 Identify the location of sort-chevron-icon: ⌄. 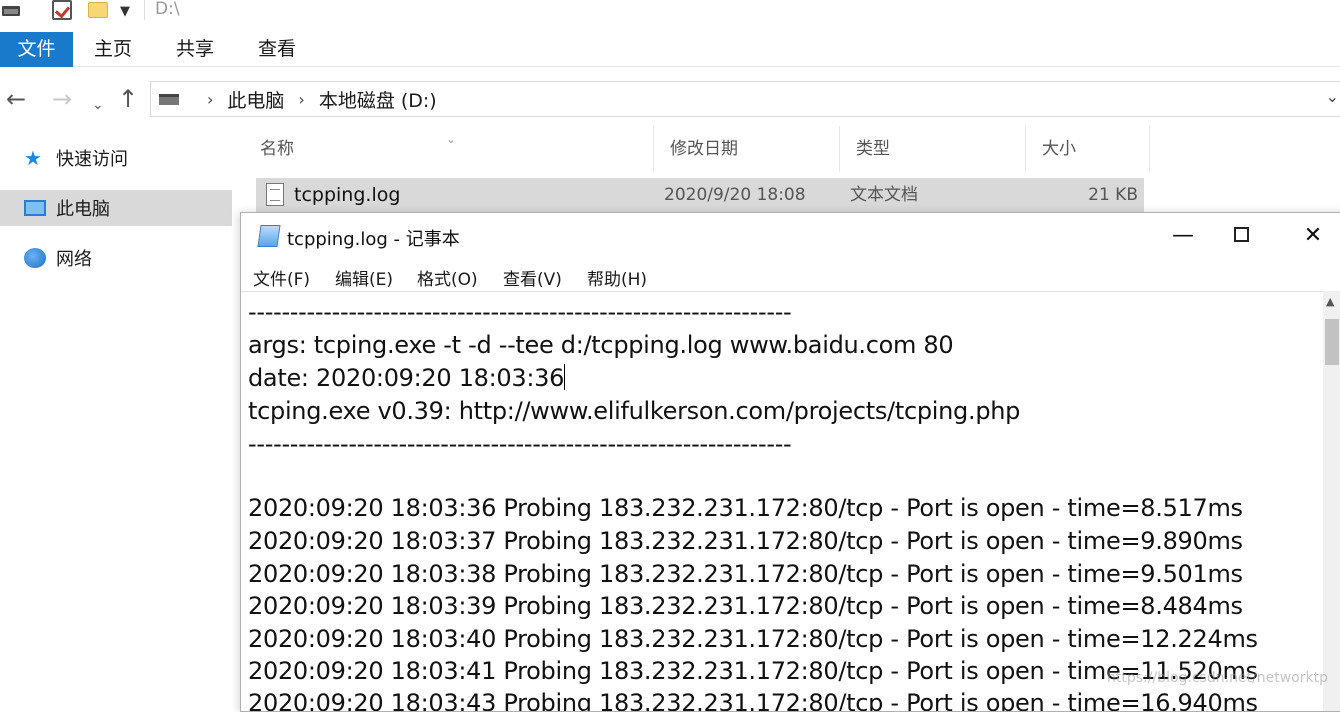
(451, 139).